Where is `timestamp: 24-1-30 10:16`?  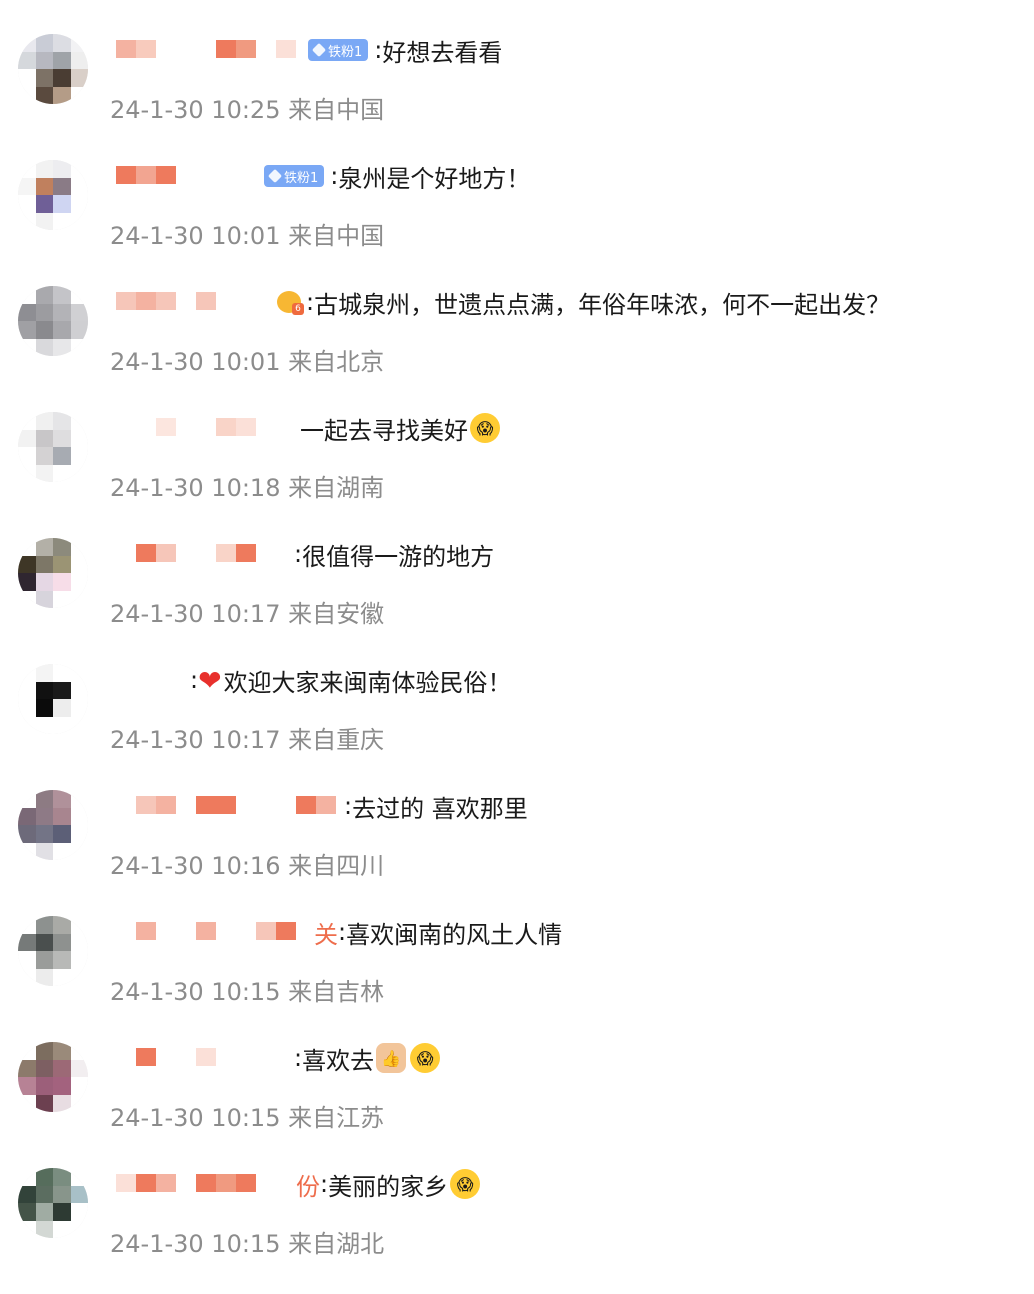
timestamp: 24-1-30 10:16 is located at coordinates (195, 866).